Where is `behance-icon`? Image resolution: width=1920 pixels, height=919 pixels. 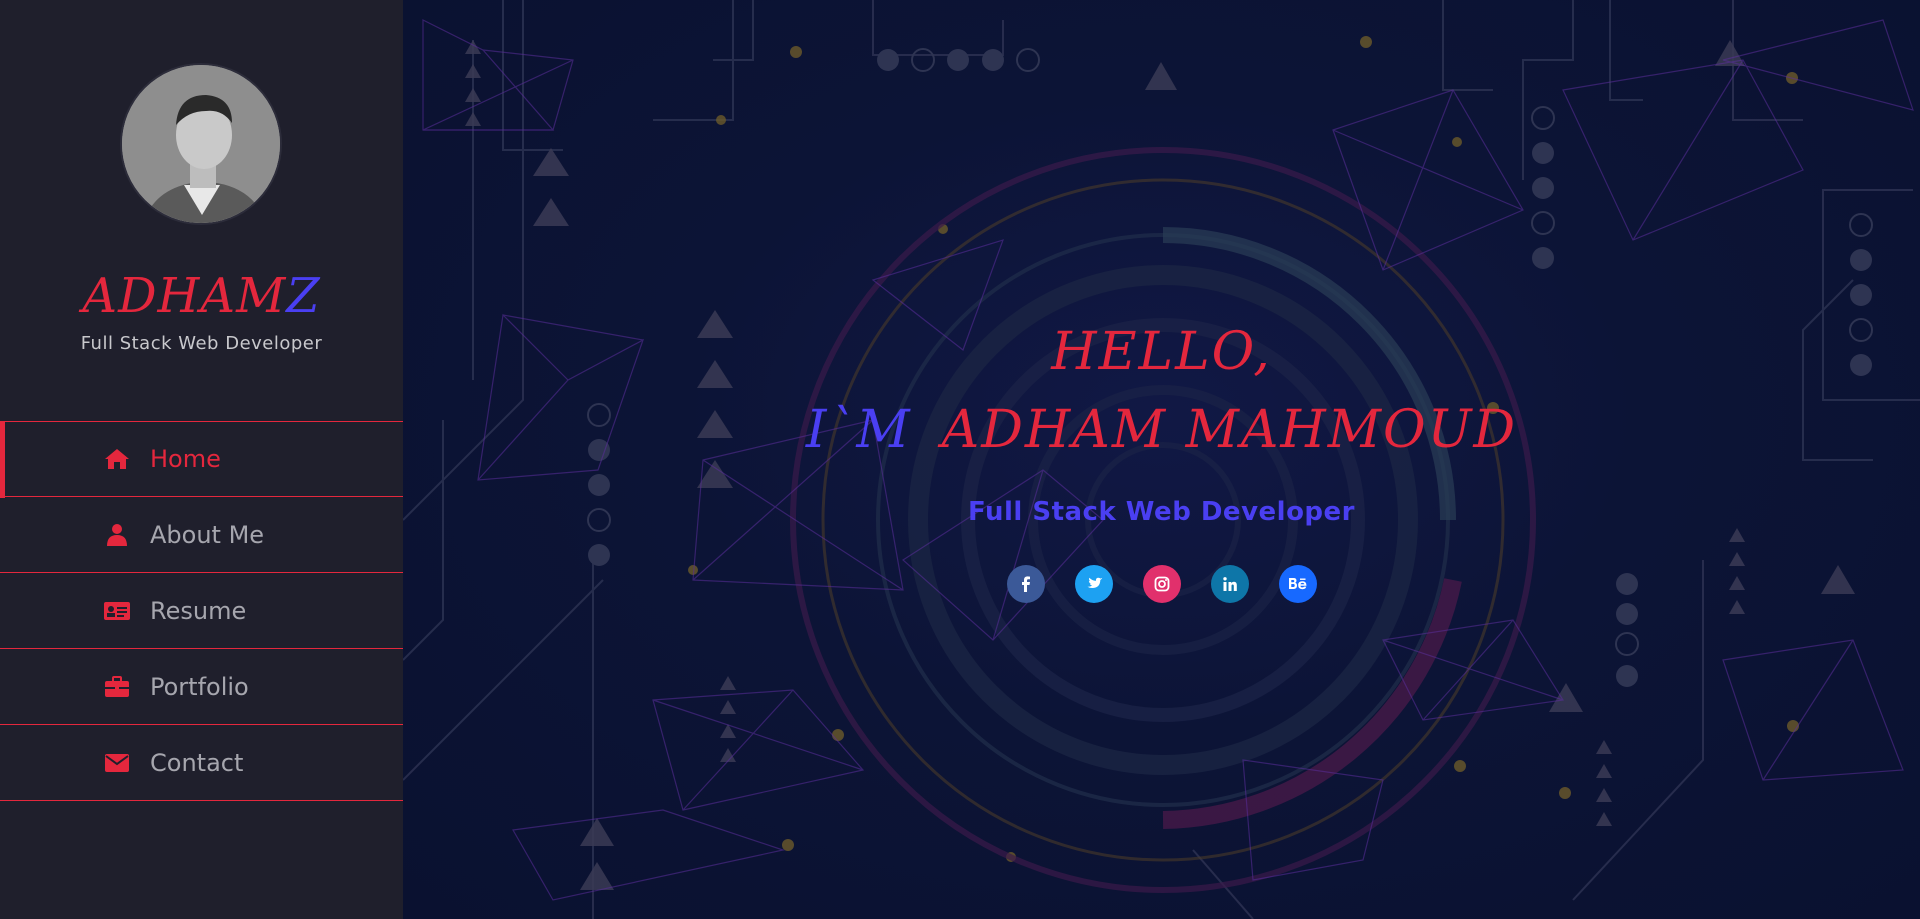
behance-icon is located at coordinates (1297, 584).